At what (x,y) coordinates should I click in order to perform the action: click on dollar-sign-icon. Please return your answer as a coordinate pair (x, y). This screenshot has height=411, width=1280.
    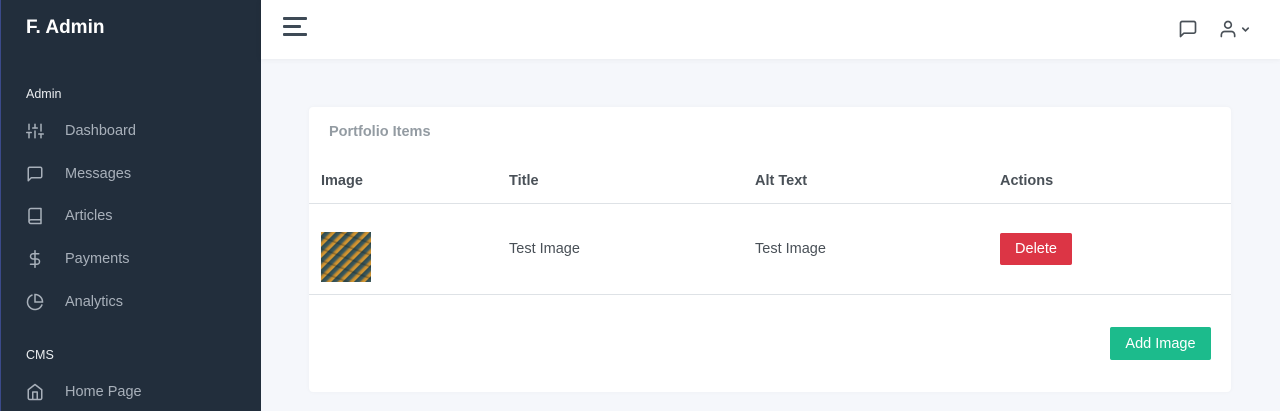
    Looking at the image, I should click on (40, 259).